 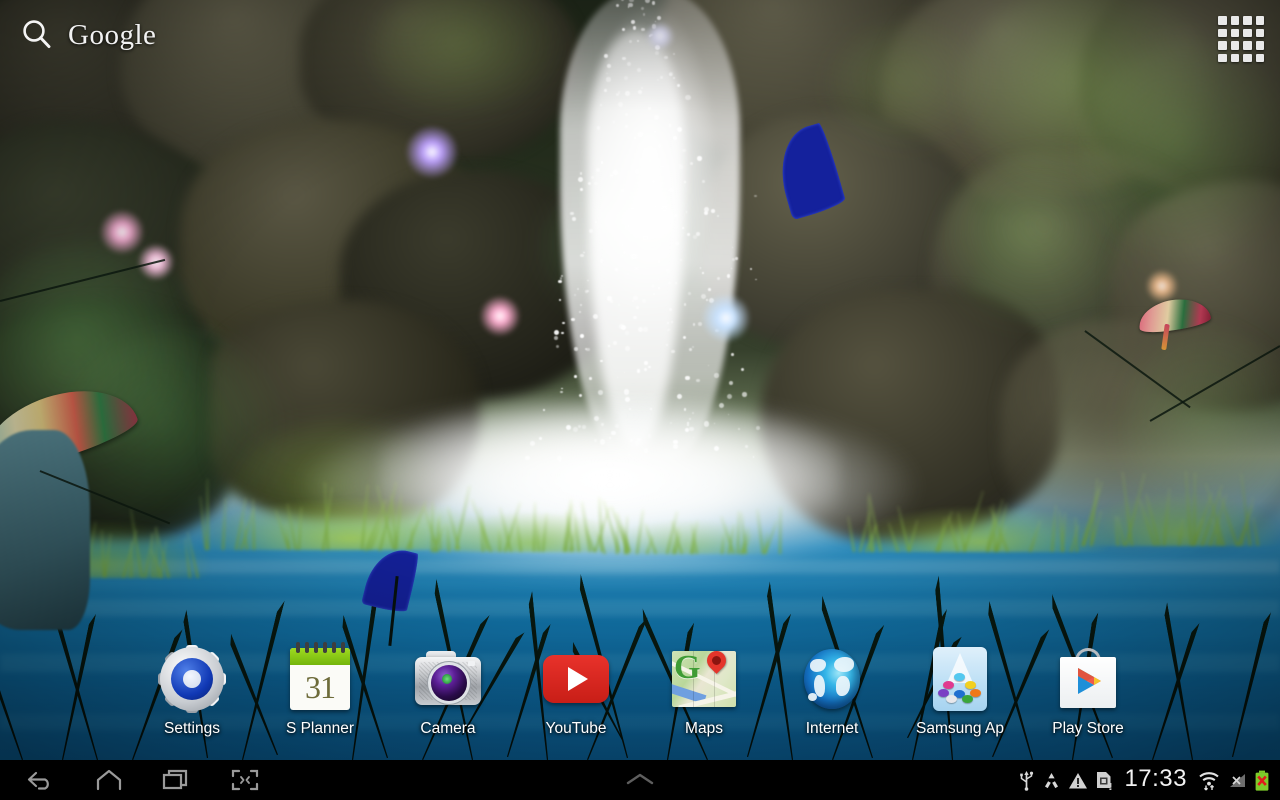 What do you see at coordinates (1078, 780) in the screenshot?
I see `warning-triangle-icon` at bounding box center [1078, 780].